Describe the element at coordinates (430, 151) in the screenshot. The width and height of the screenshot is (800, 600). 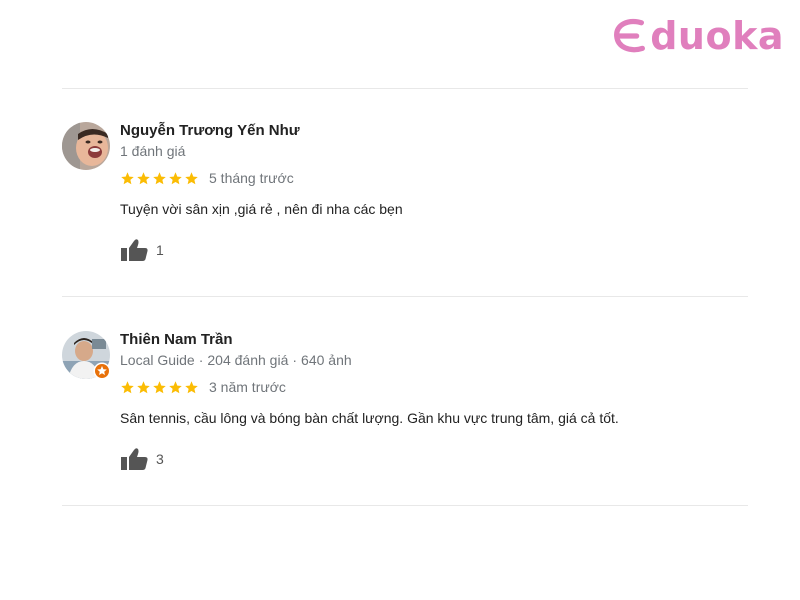
I see `reviewer-meta: 1 đánh giá` at that location.